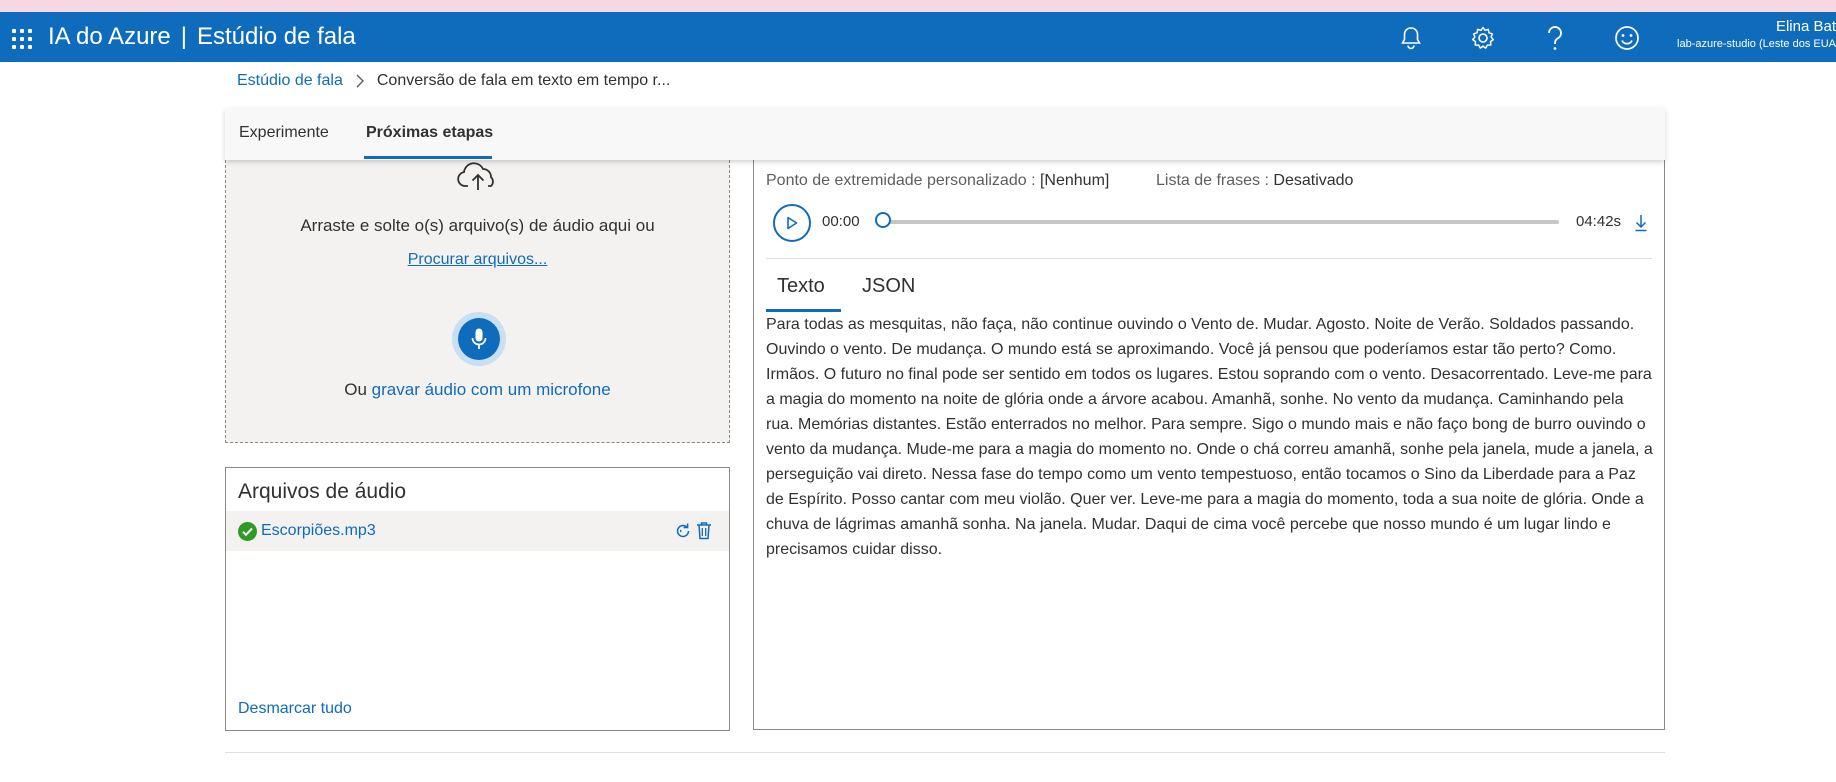 Image resolution: width=1836 pixels, height=782 pixels. I want to click on gear-icon, so click(1483, 38).